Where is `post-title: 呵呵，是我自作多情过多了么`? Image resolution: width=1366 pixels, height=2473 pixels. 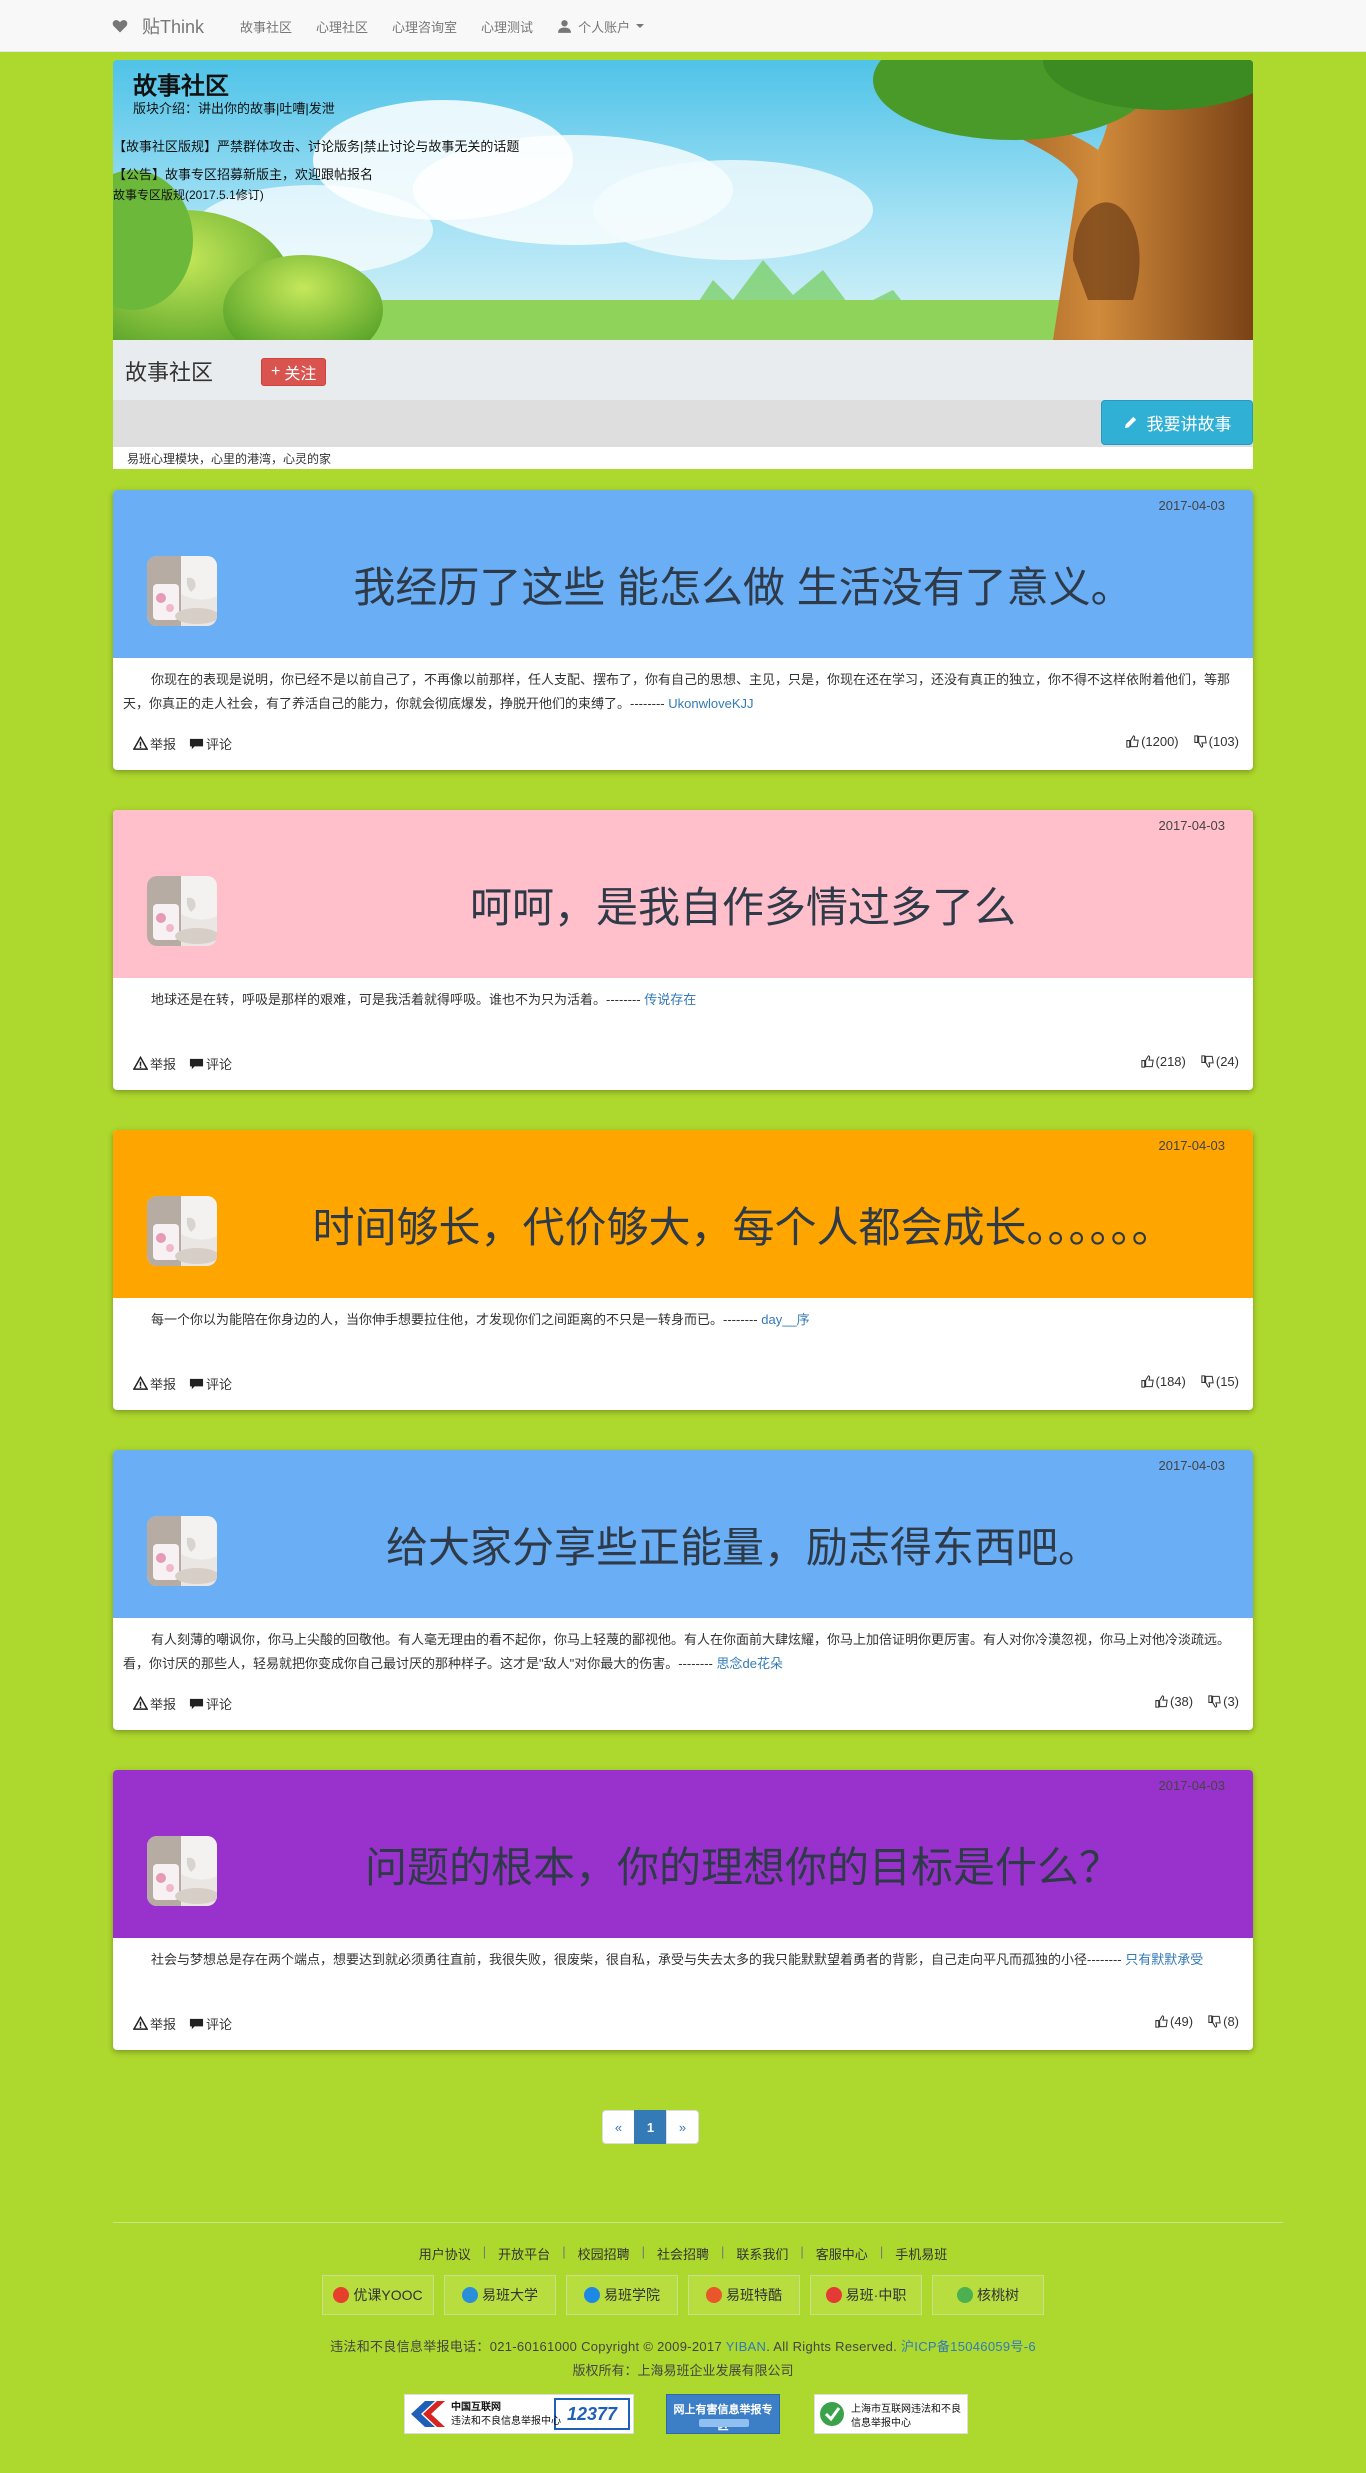 post-title: 呵呵，是我自作多情过多了么 is located at coordinates (743, 908).